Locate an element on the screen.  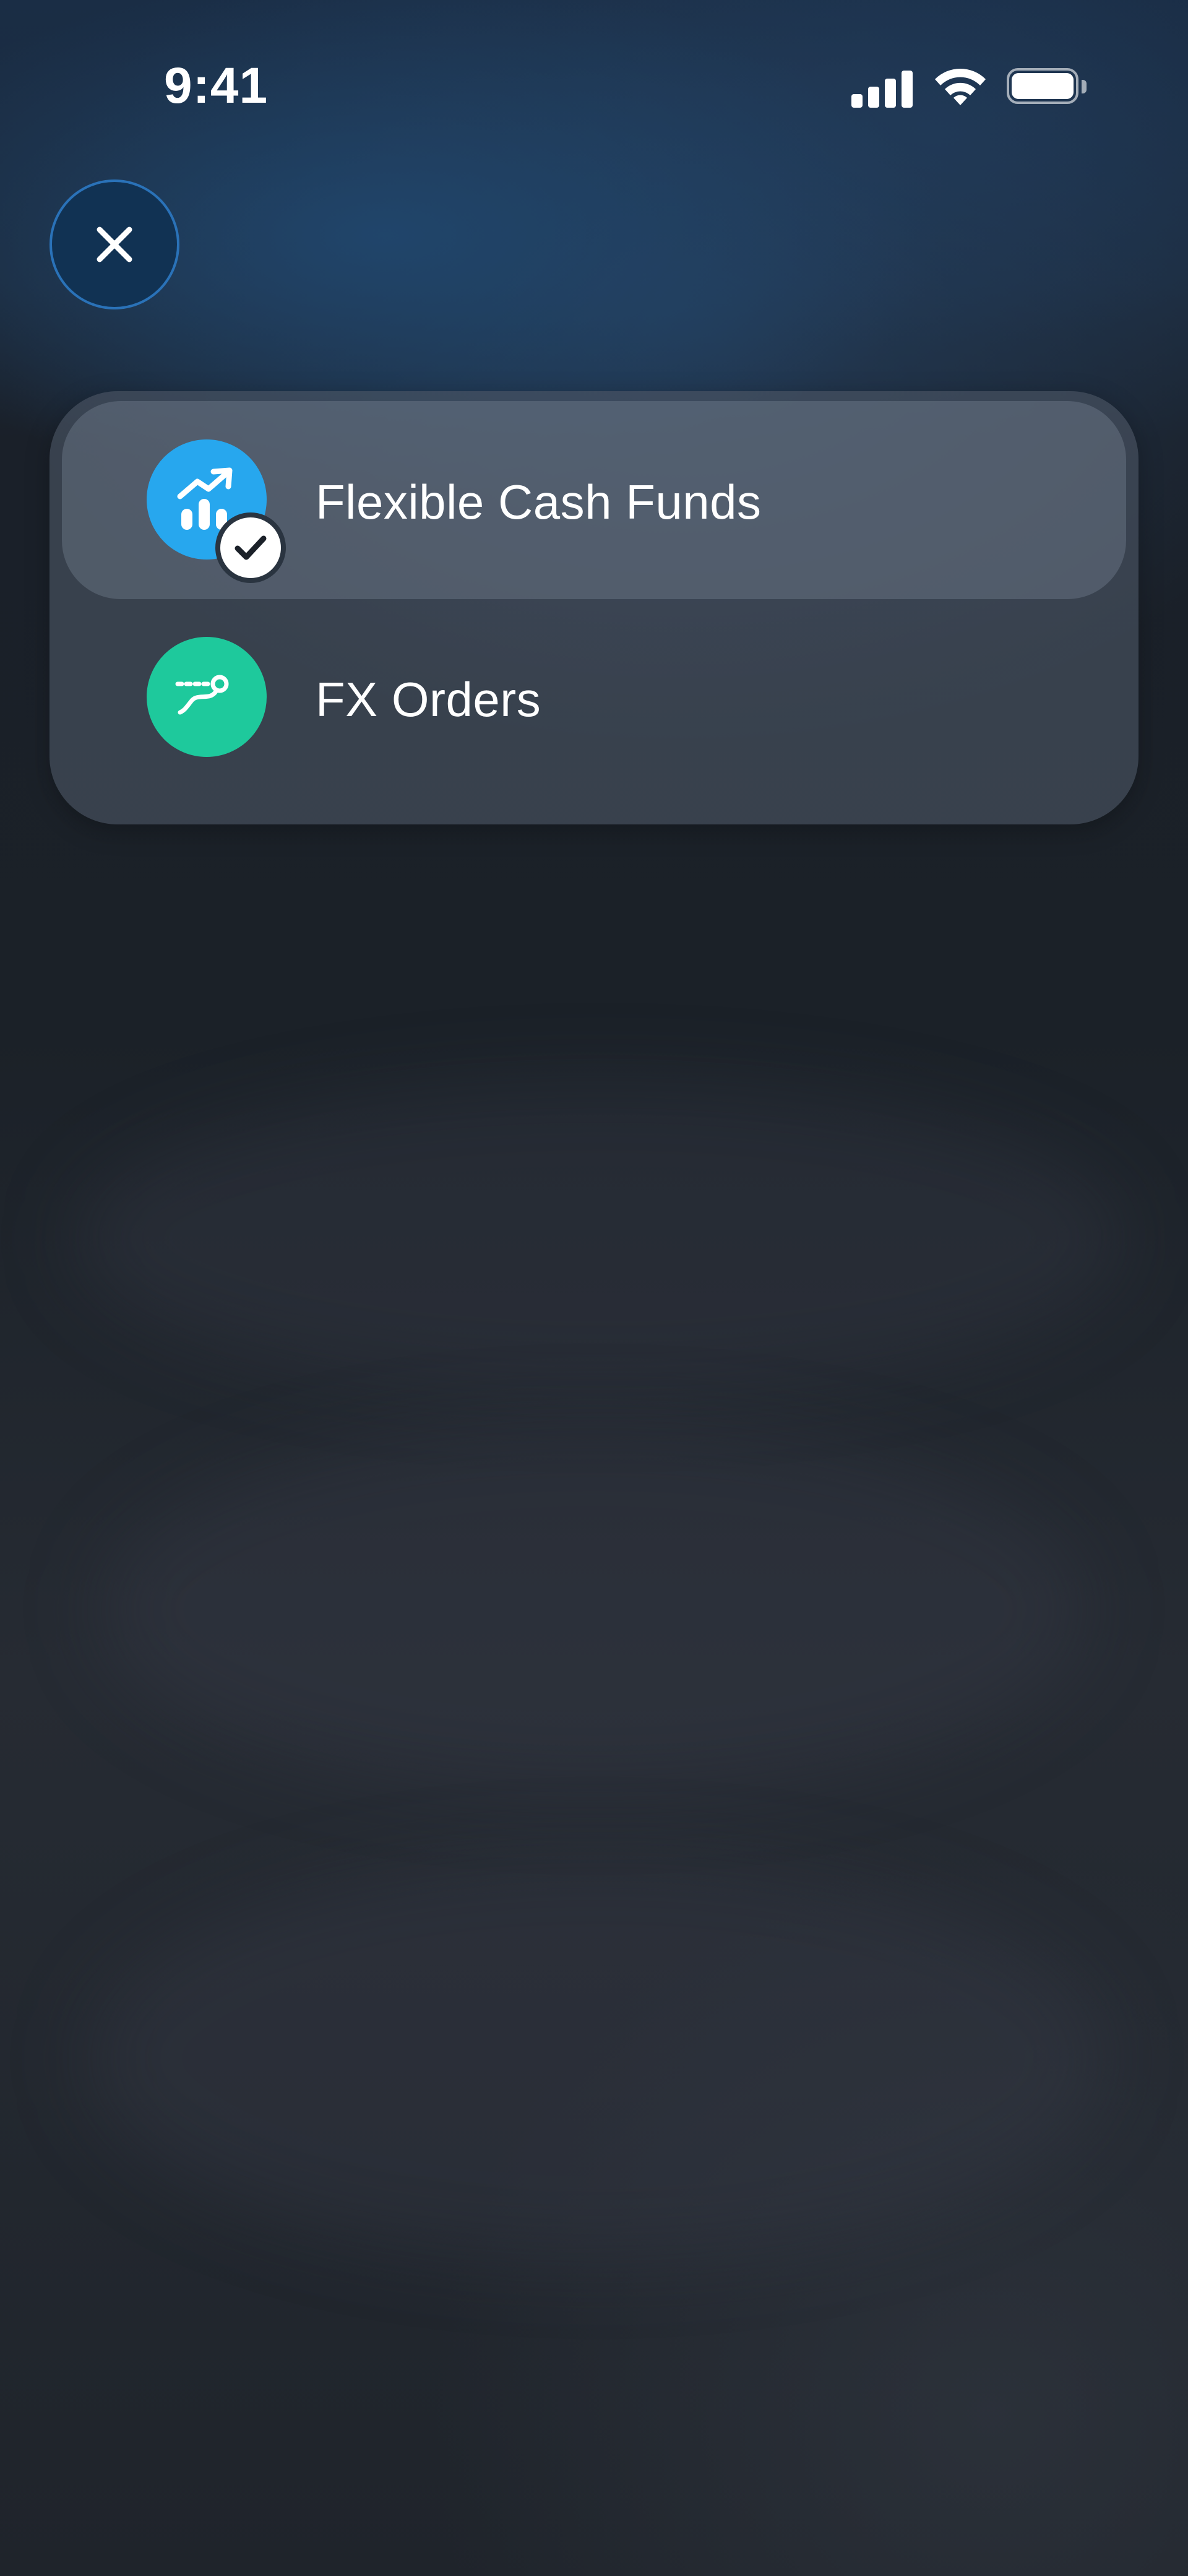
close-button is located at coordinates (114, 244).